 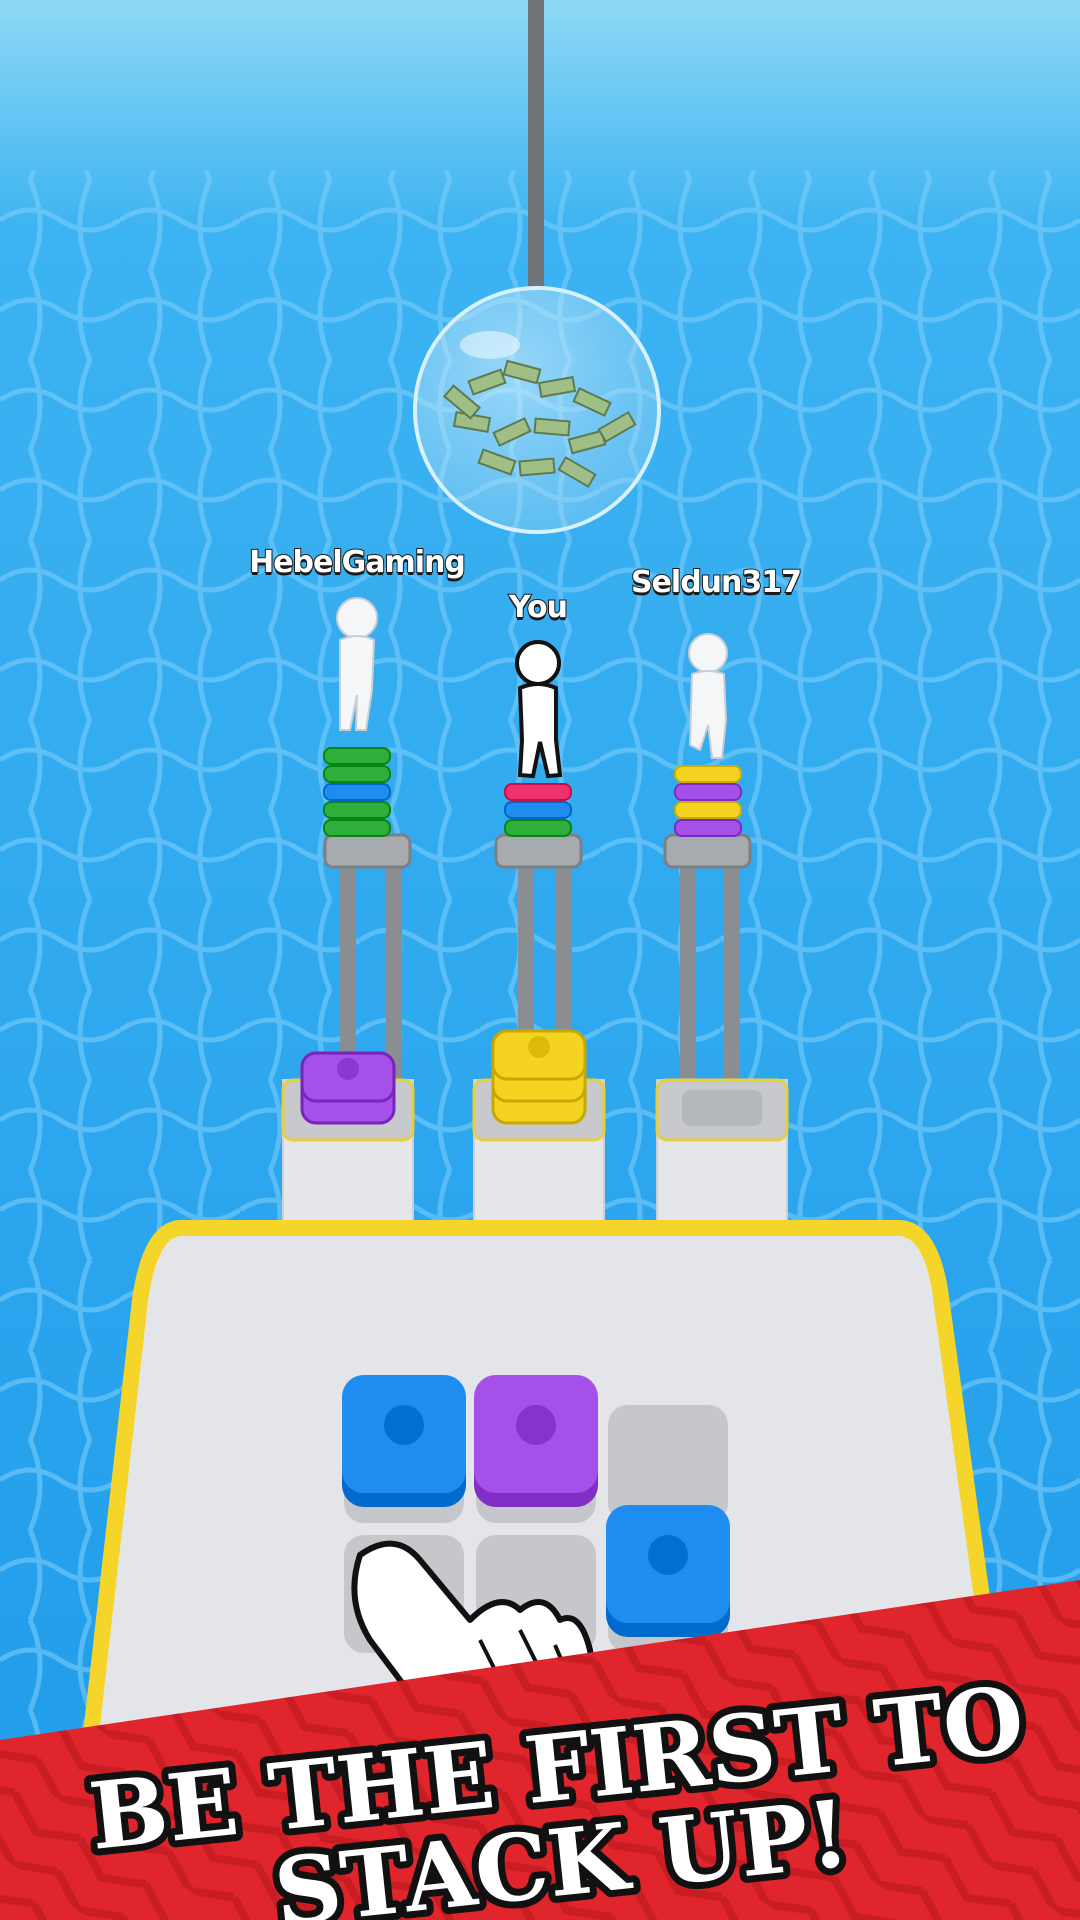 What do you see at coordinates (536, 145) in the screenshot?
I see `rope` at bounding box center [536, 145].